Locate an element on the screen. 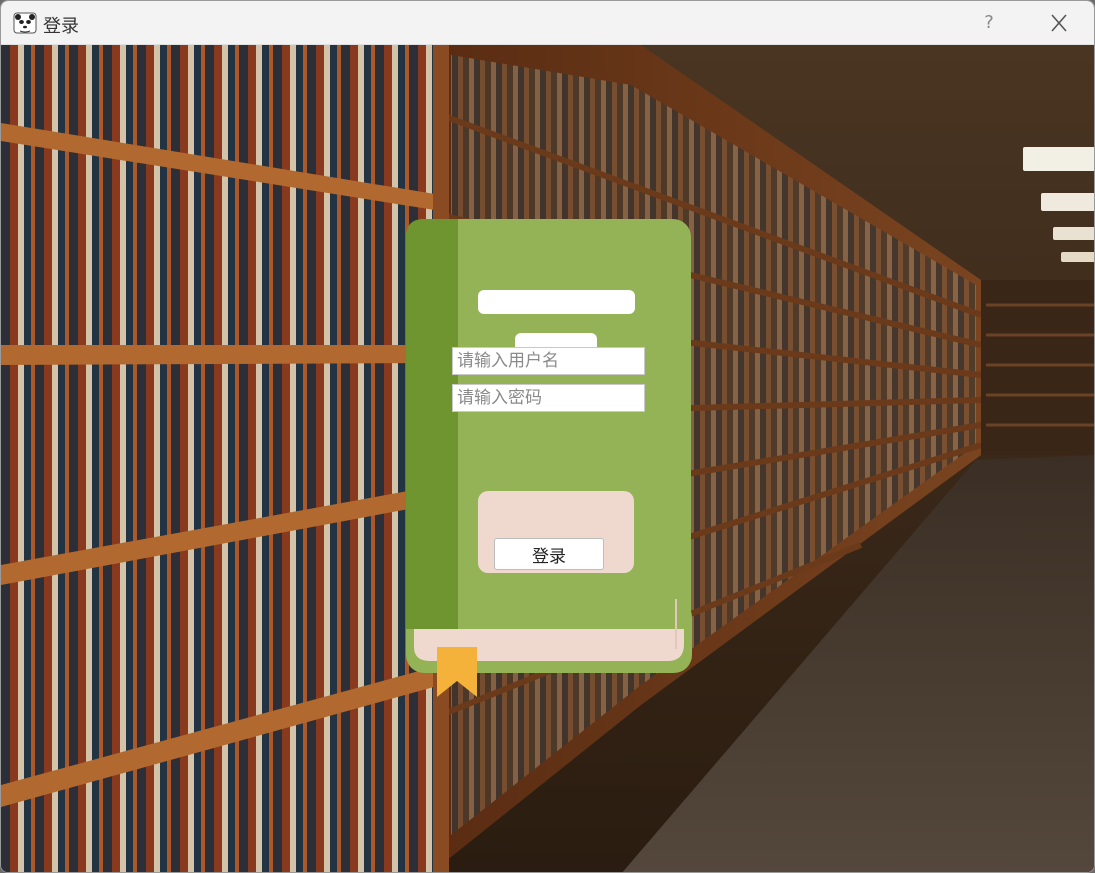 The height and width of the screenshot is (873, 1095). close-icon is located at coordinates (1059, 23).